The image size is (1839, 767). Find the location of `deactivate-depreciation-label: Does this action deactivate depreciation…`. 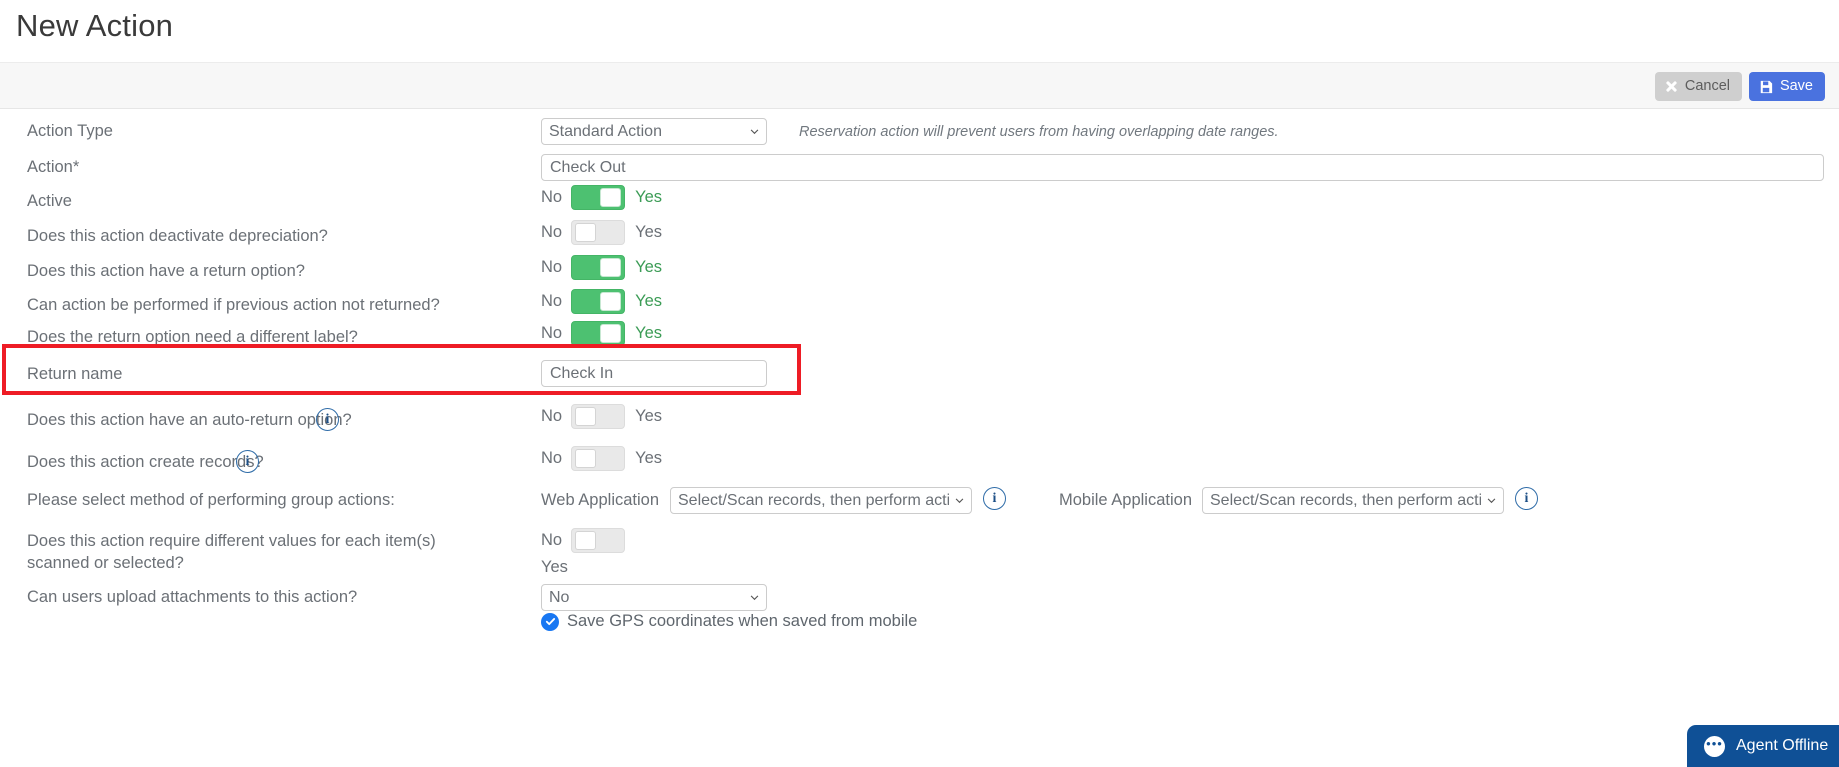

deactivate-depreciation-label: Does this action deactivate depreciation… is located at coordinates (177, 236).